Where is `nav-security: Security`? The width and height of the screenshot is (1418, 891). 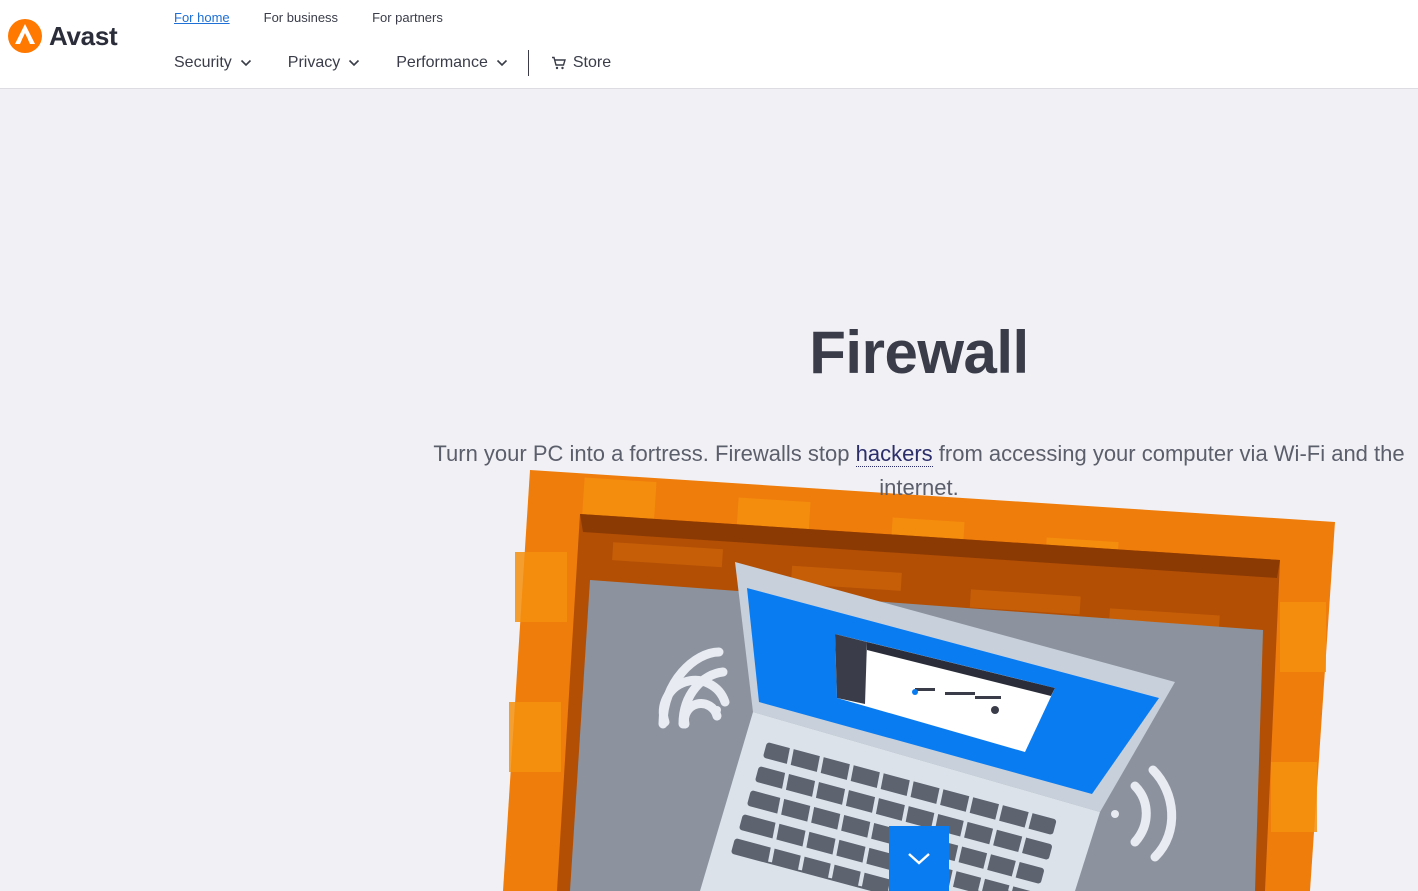
nav-security: Security is located at coordinates (213, 63).